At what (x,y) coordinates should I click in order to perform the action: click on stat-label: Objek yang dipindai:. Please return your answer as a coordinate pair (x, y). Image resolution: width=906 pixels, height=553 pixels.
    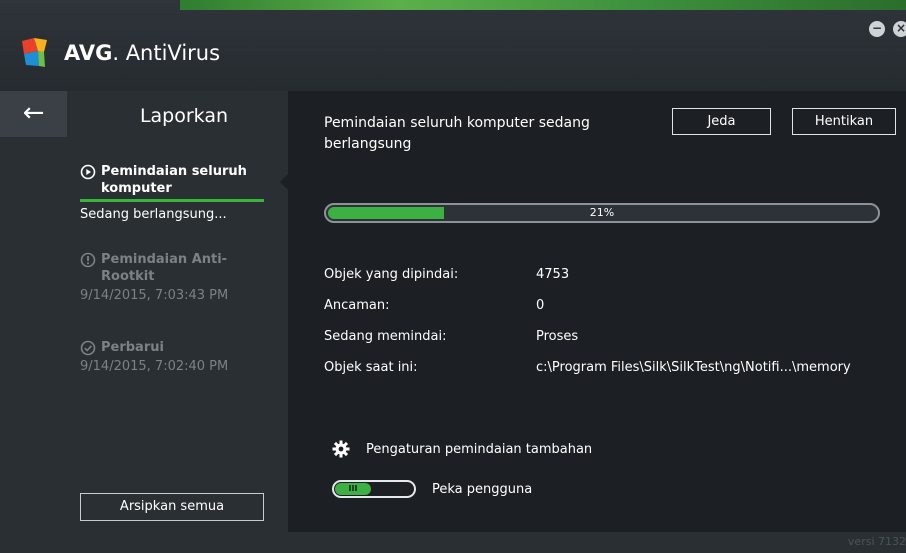
    Looking at the image, I should click on (391, 274).